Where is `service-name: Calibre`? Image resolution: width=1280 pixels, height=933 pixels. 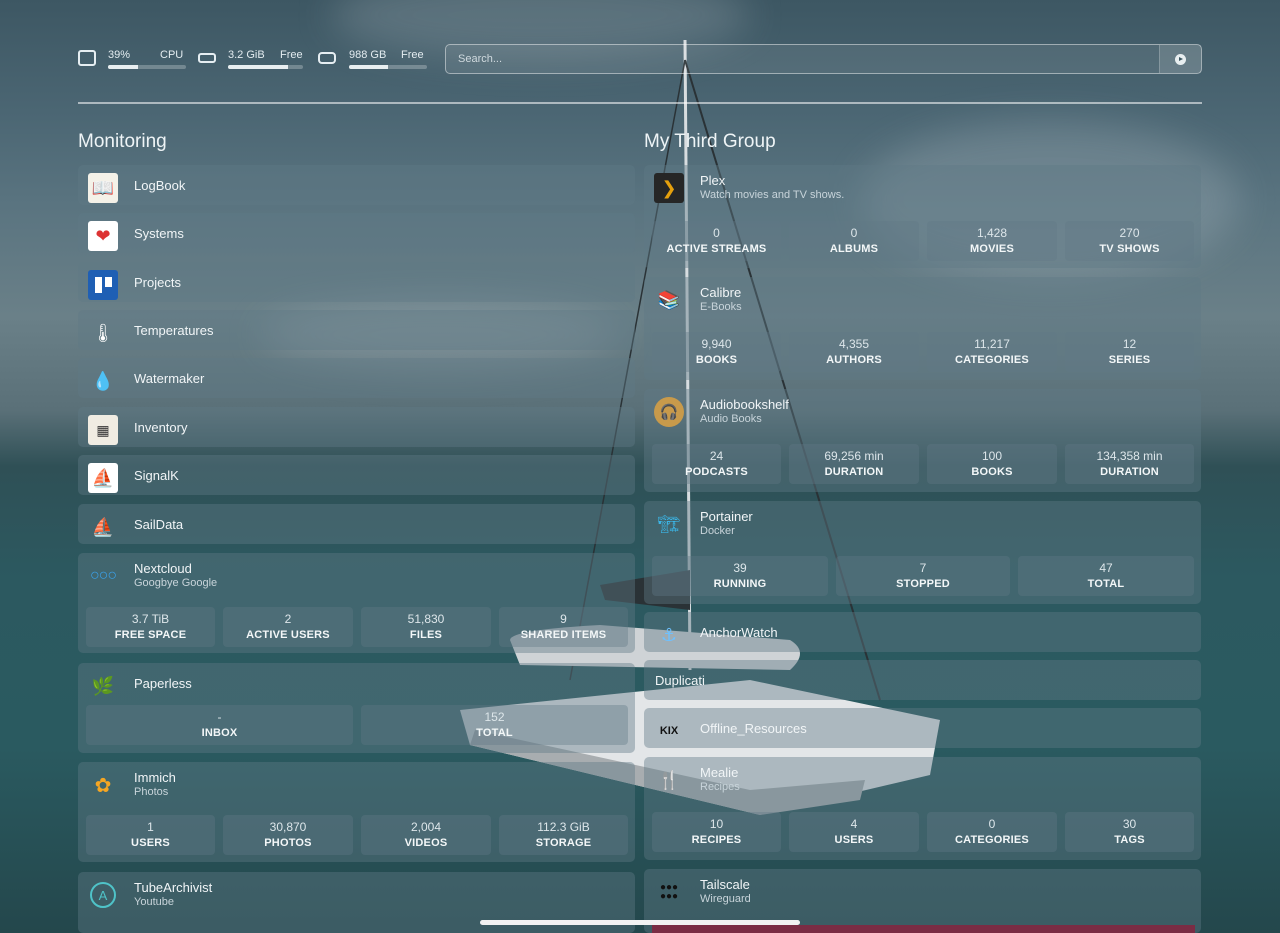
service-name: Calibre is located at coordinates (721, 292).